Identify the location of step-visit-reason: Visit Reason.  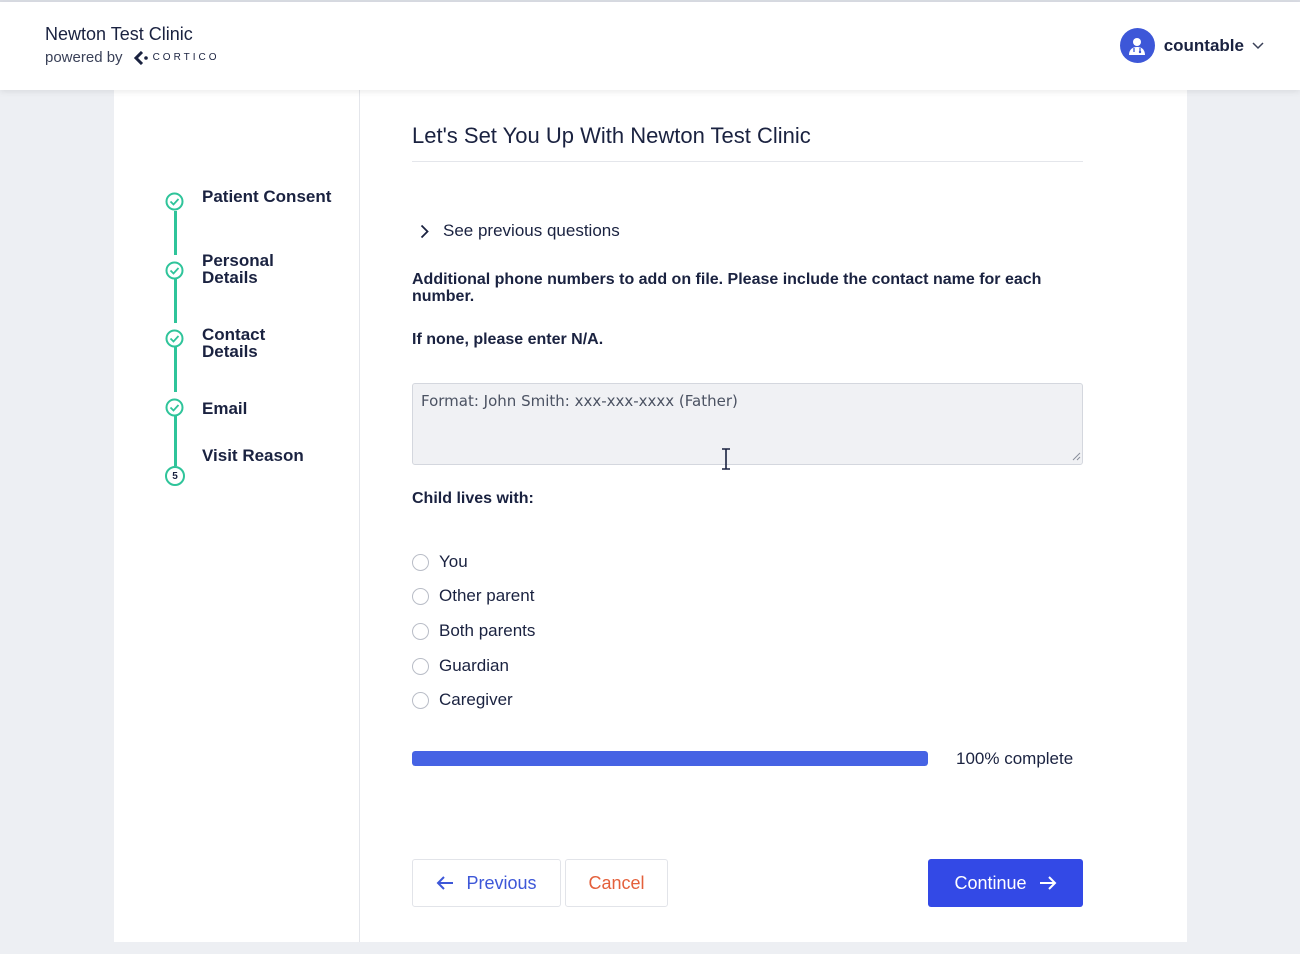
(253, 455).